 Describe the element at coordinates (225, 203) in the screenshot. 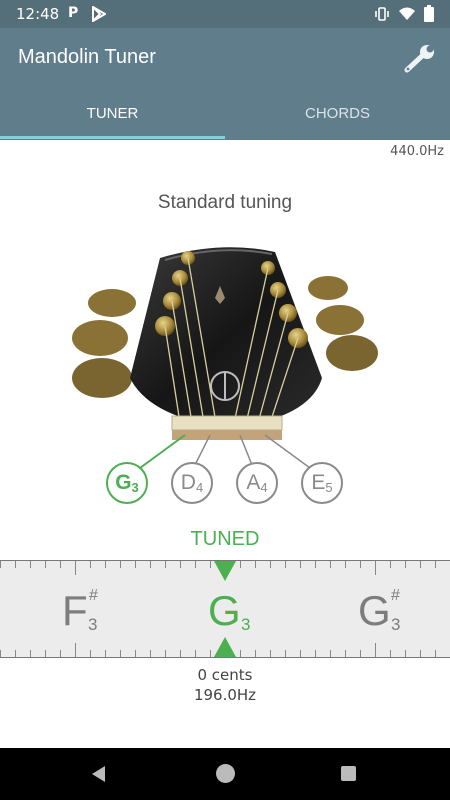

I see `tuning-name: Standard tuning` at that location.